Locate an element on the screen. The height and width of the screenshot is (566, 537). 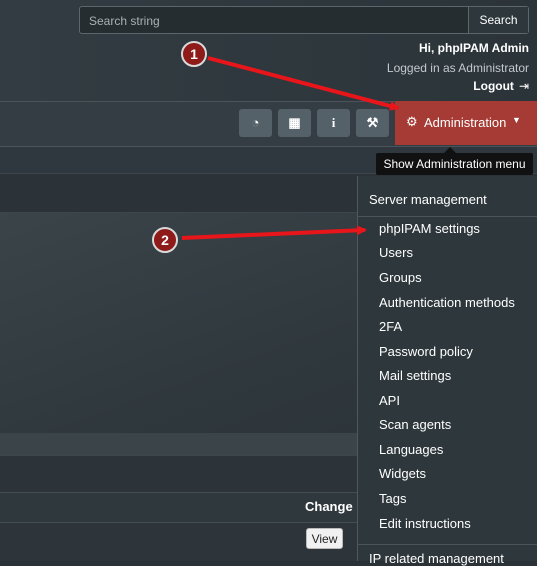
annotation-arrows is located at coordinates (290, 148).